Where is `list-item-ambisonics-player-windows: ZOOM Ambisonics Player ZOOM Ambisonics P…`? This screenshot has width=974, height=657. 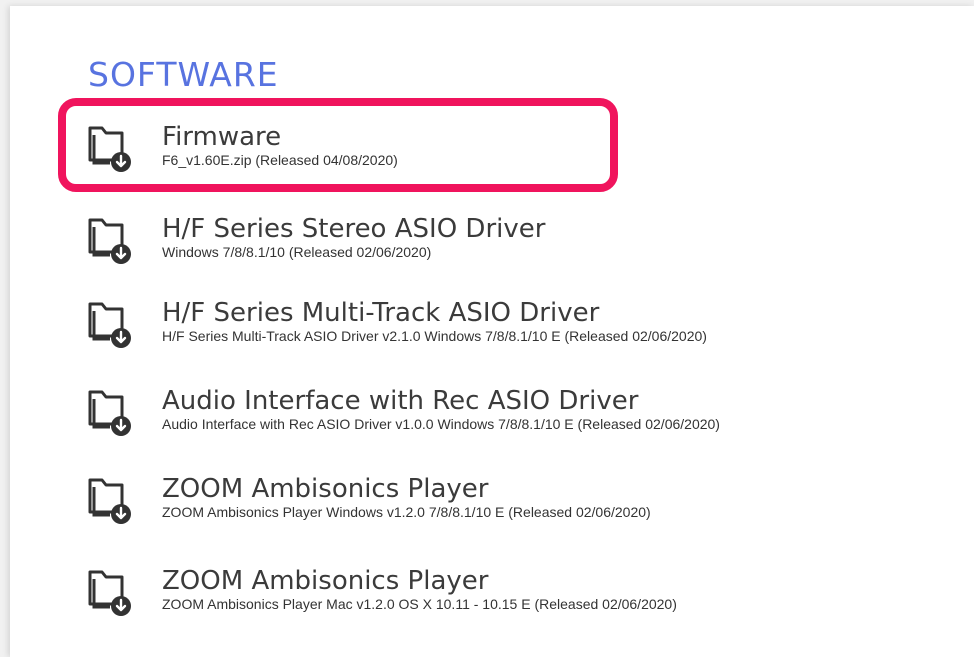 list-item-ambisonics-player-windows: ZOOM Ambisonics Player ZOOM Ambisonics P… is located at coordinates (518, 504).